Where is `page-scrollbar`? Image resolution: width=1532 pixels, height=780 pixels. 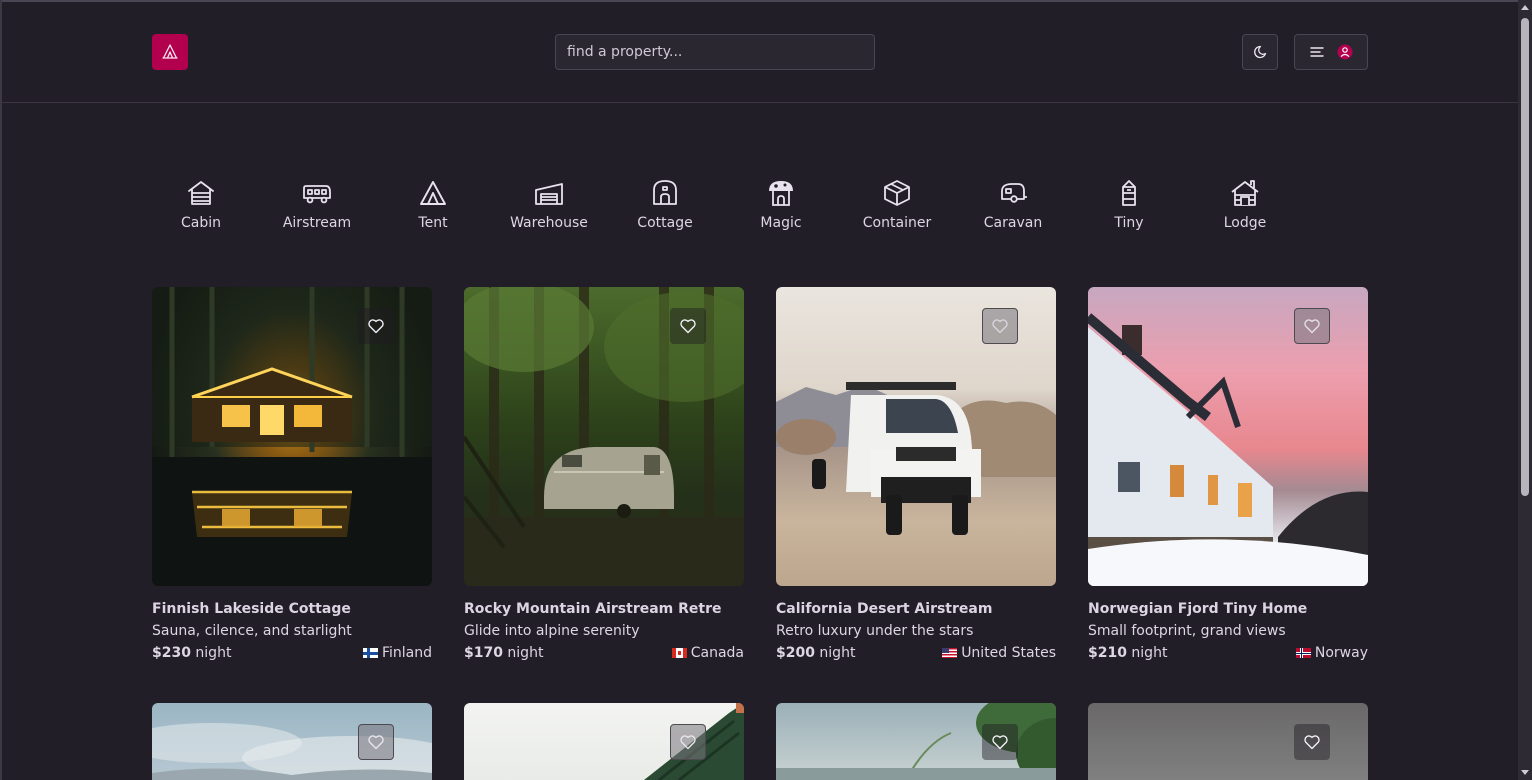
page-scrollbar is located at coordinates (1525, 390).